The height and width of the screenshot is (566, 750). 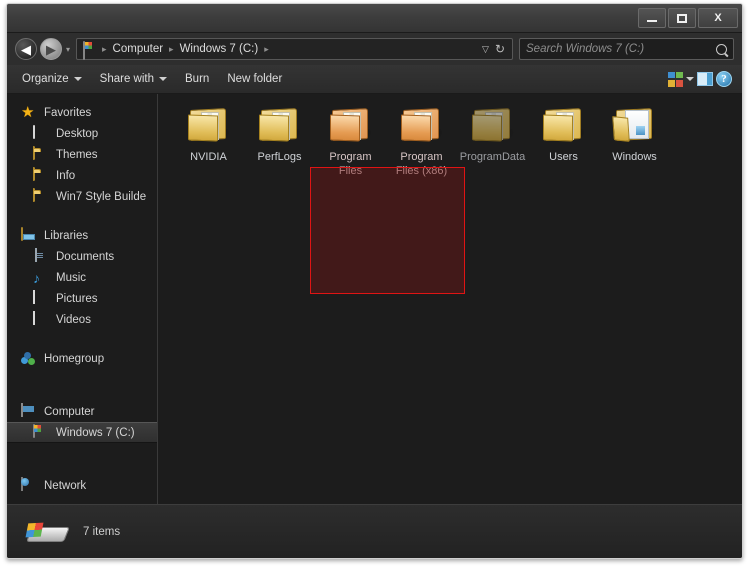 I want to click on window-controls: X, so click(x=688, y=18).